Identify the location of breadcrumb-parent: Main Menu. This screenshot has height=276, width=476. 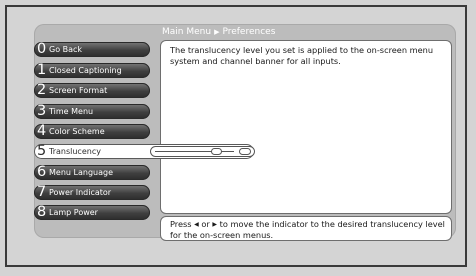
(187, 32).